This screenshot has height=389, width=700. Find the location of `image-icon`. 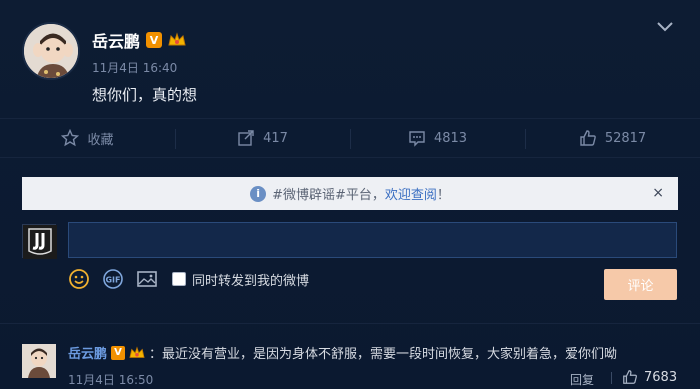

image-icon is located at coordinates (147, 279).